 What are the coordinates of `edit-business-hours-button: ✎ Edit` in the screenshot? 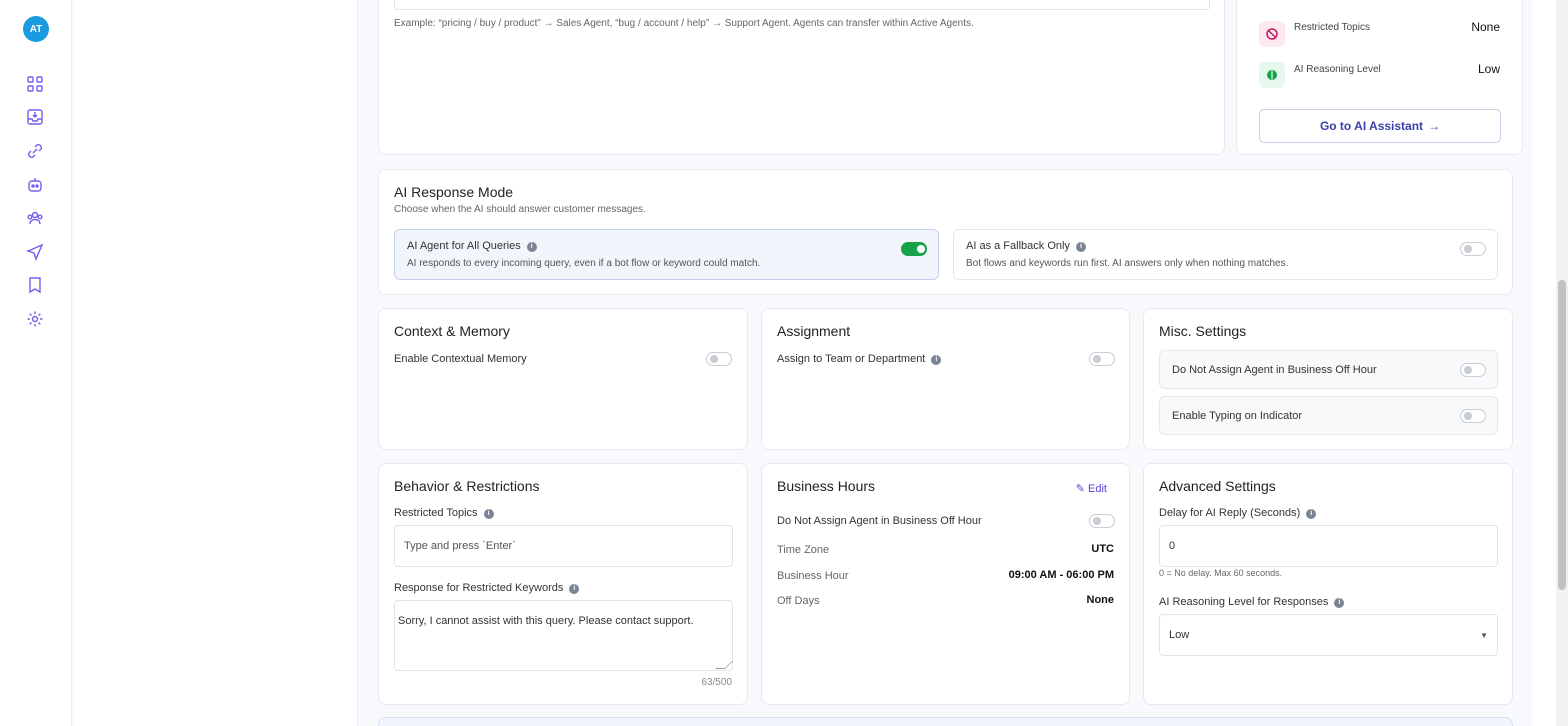 It's located at (1091, 488).